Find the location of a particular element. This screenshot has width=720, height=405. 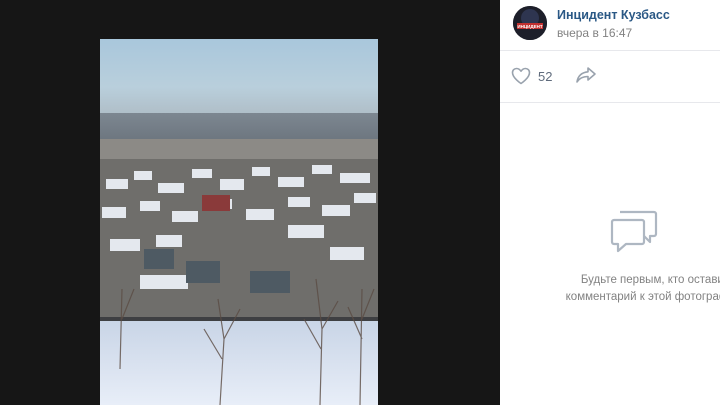

svg-text: ИНЦИДЕНТ is located at coordinates (529, 26).